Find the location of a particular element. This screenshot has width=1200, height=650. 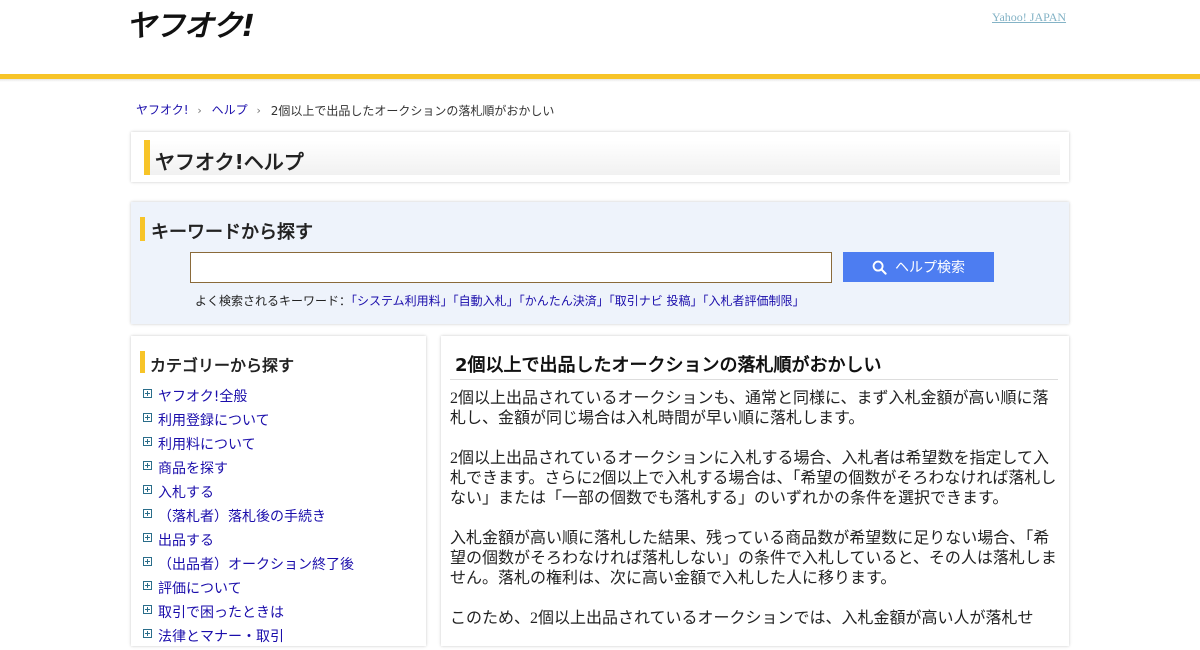

svg-text: ヤフオク! is located at coordinates (190, 25).